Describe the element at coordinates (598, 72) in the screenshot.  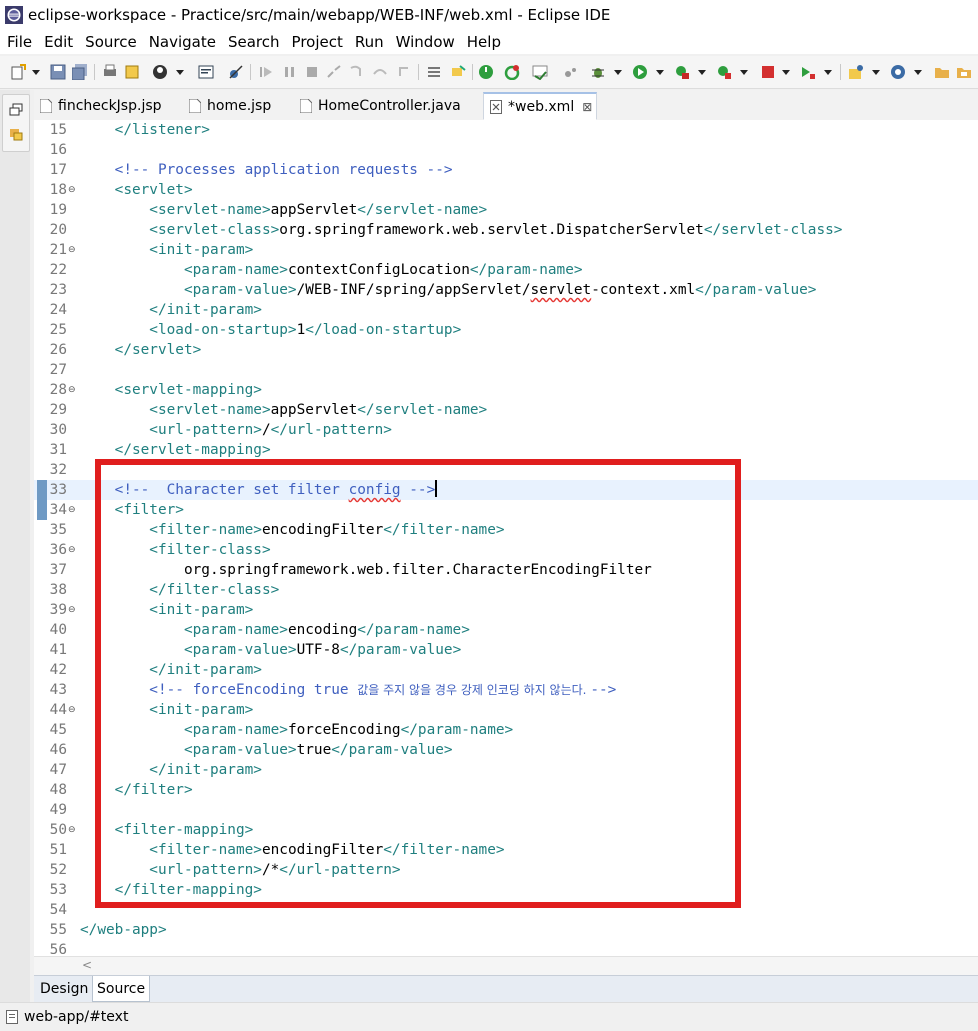
I see `debug-icon` at that location.